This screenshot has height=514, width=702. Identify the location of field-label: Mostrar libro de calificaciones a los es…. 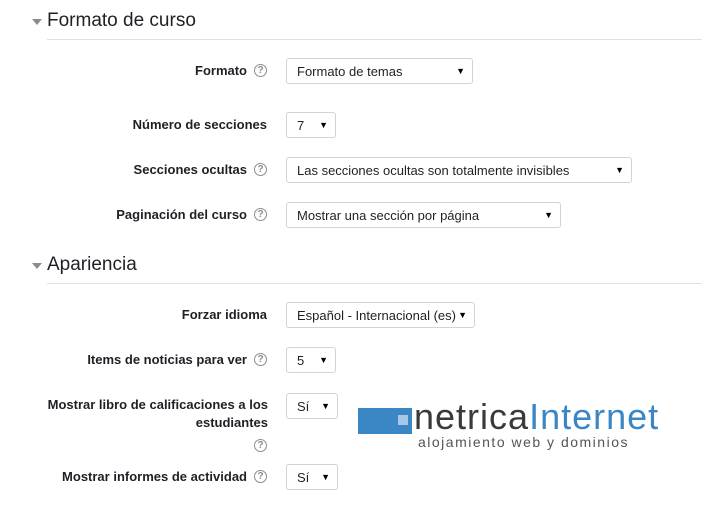
(158, 414).